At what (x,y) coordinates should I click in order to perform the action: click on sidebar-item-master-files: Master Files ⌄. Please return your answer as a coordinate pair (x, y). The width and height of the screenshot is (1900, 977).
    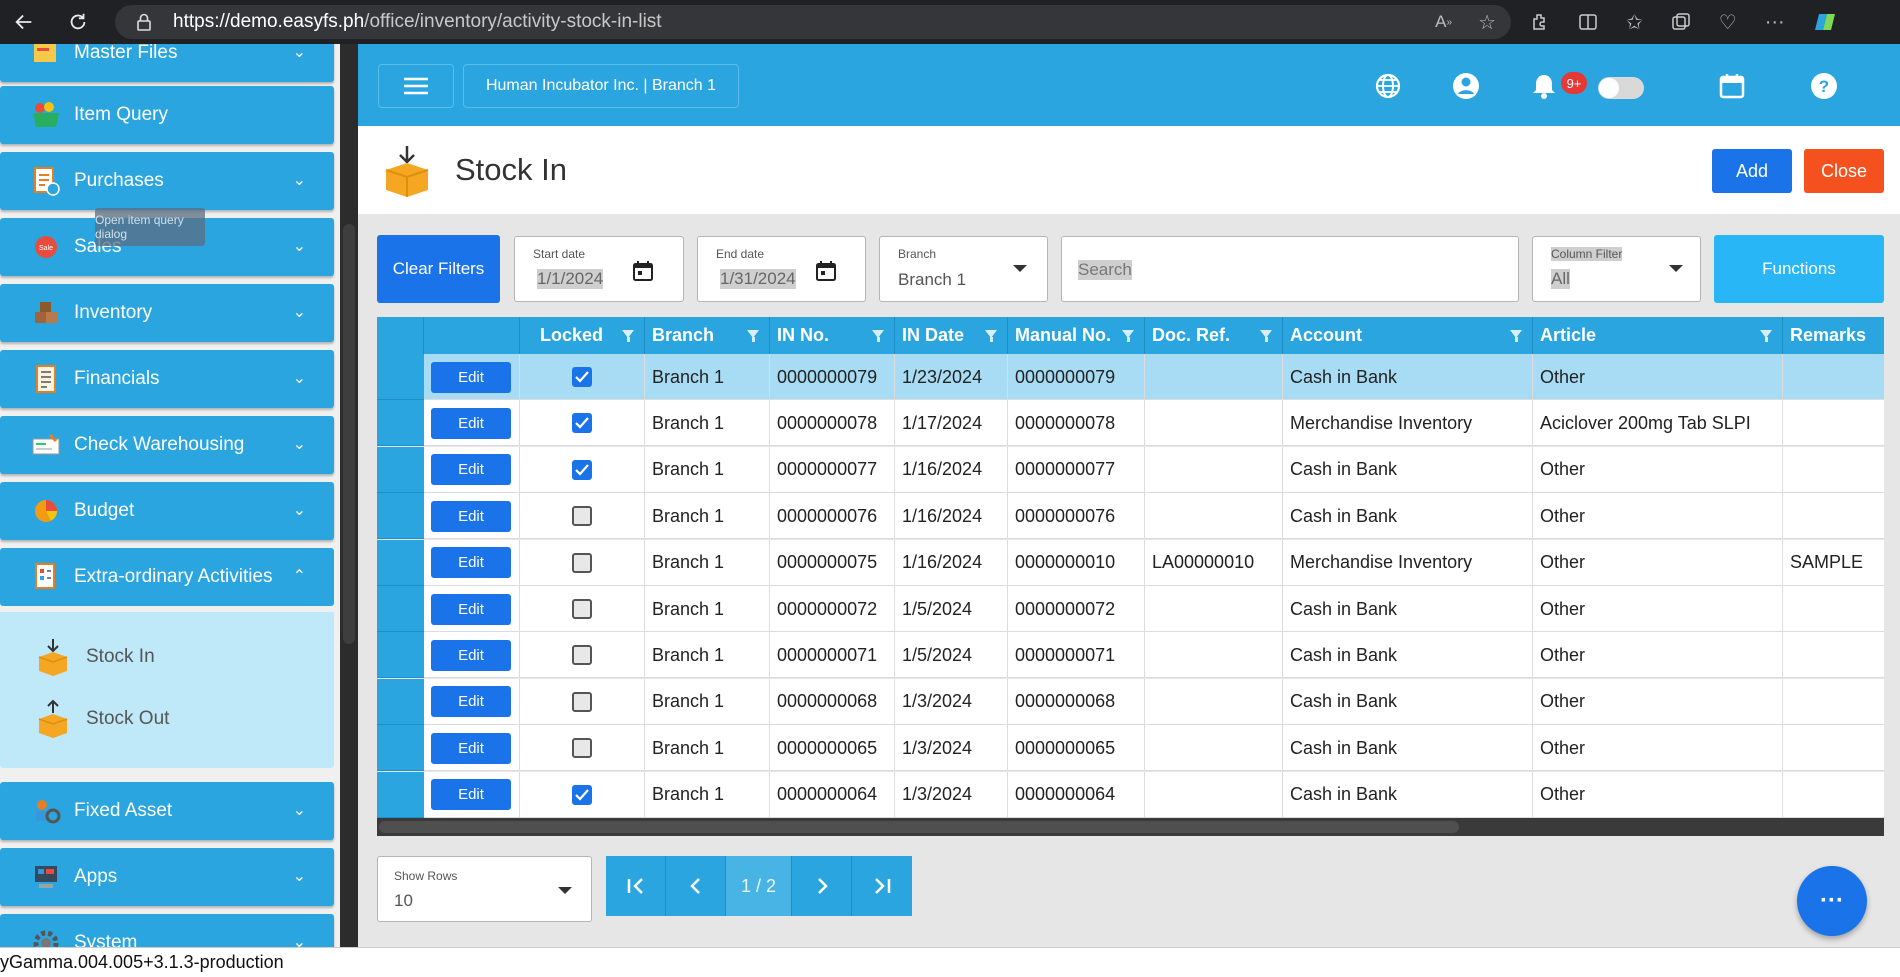
    Looking at the image, I should click on (167, 63).